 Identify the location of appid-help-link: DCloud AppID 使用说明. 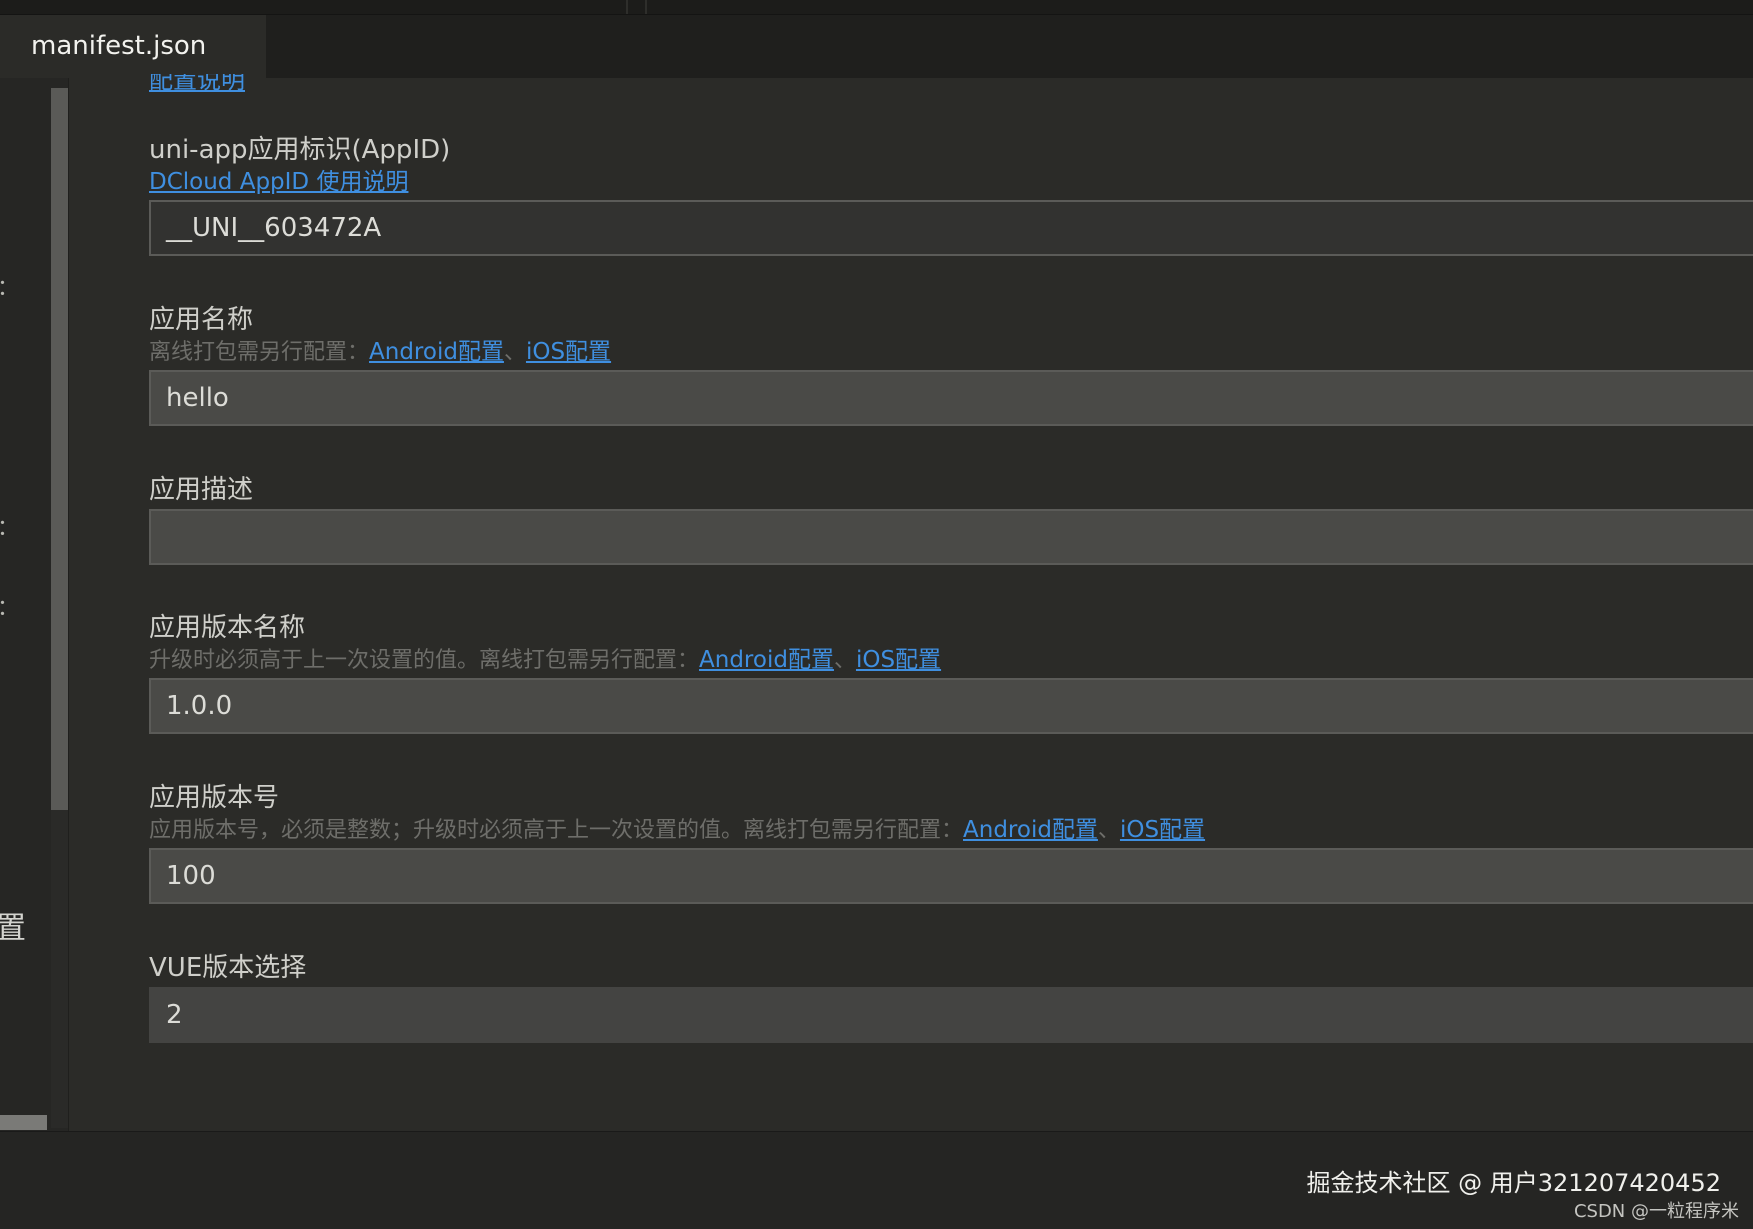
(278, 182).